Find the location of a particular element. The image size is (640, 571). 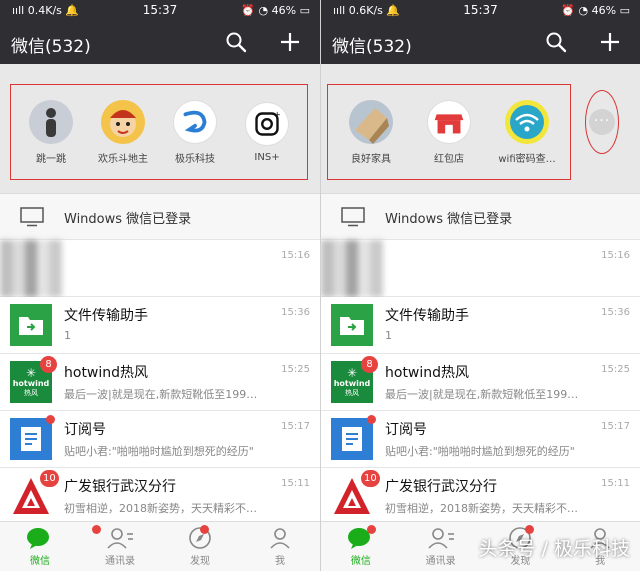

chat-preview: 1 is located at coordinates (388, 335).